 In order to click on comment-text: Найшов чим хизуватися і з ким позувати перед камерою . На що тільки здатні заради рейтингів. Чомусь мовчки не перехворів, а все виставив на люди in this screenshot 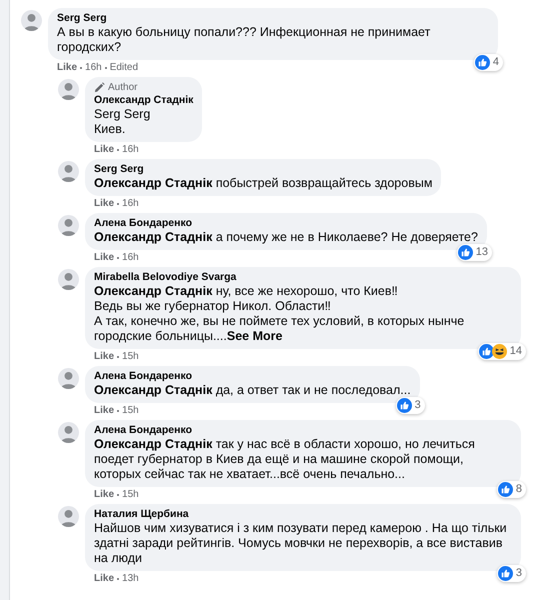, I will do `click(301, 543)`.